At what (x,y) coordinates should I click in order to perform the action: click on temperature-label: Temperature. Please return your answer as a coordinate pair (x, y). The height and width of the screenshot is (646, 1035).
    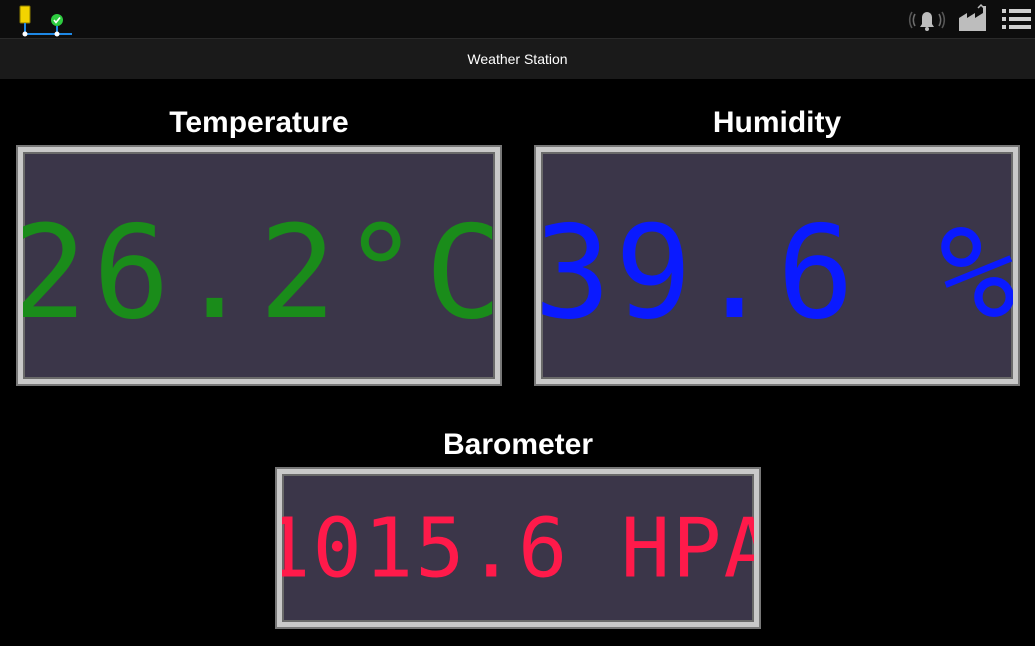
    Looking at the image, I should click on (259, 122).